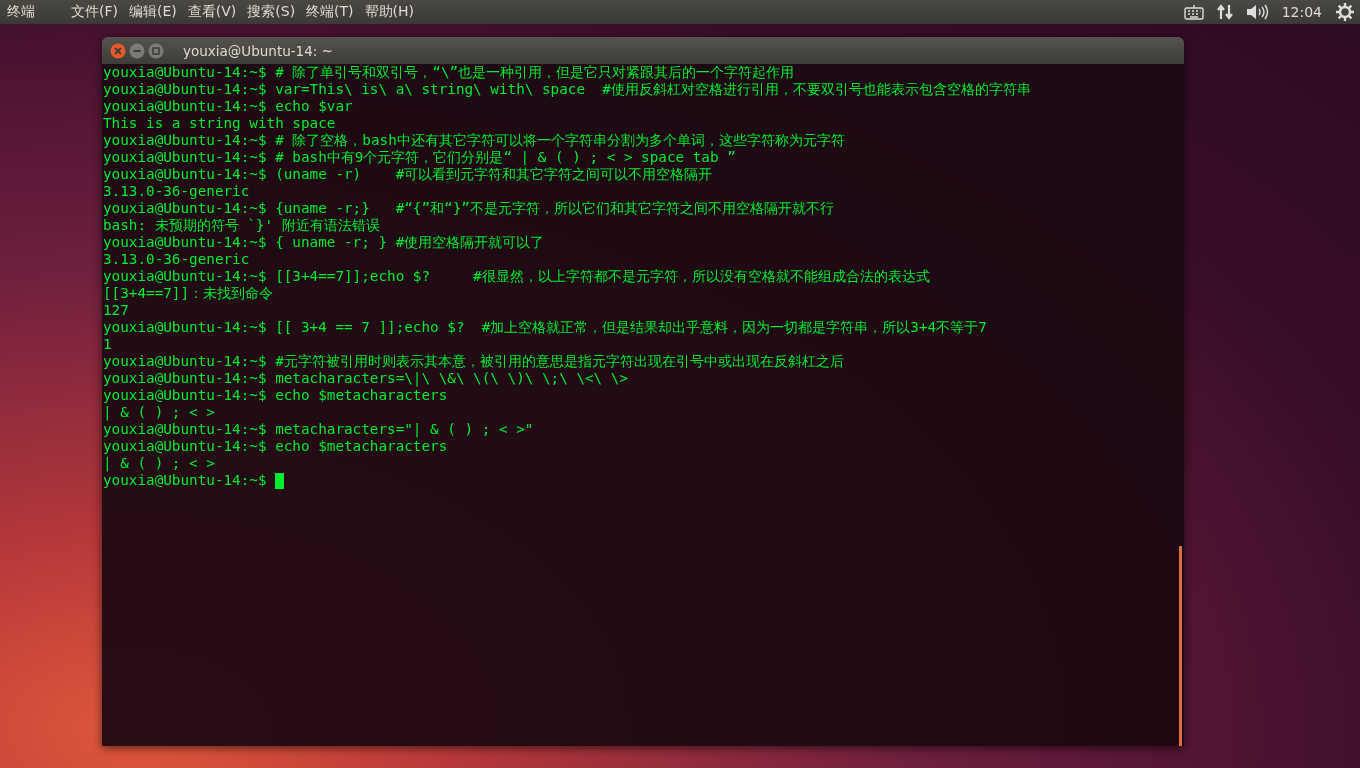 The width and height of the screenshot is (1360, 768). Describe the element at coordinates (271, 12) in the screenshot. I see `menu-item: 搜索(S)` at that location.